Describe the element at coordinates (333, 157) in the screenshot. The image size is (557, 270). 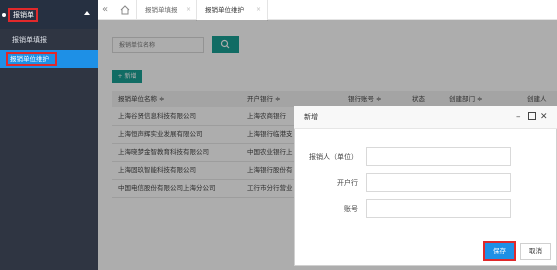
I see `field-label-payee: 报销人（单位）` at that location.